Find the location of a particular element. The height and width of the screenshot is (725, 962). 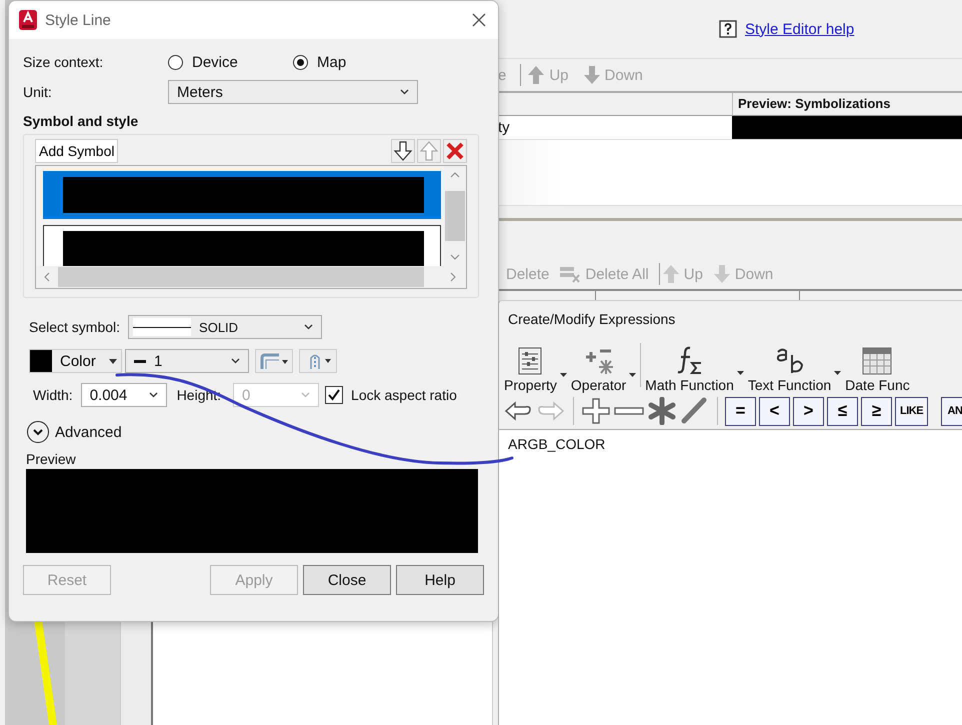

dialog-button: Help is located at coordinates (440, 580).